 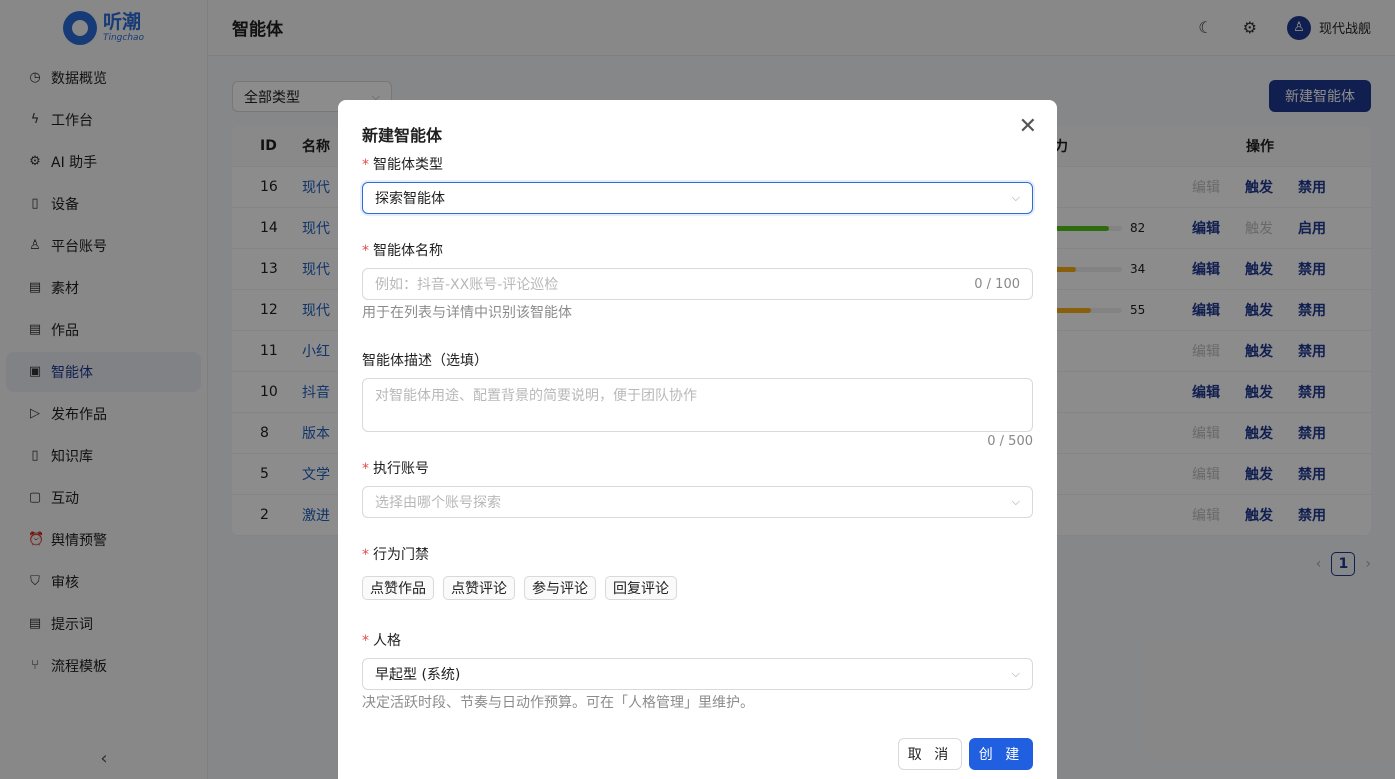 What do you see at coordinates (997, 284) in the screenshot?
I see `name-char-count: 0 / 100` at bounding box center [997, 284].